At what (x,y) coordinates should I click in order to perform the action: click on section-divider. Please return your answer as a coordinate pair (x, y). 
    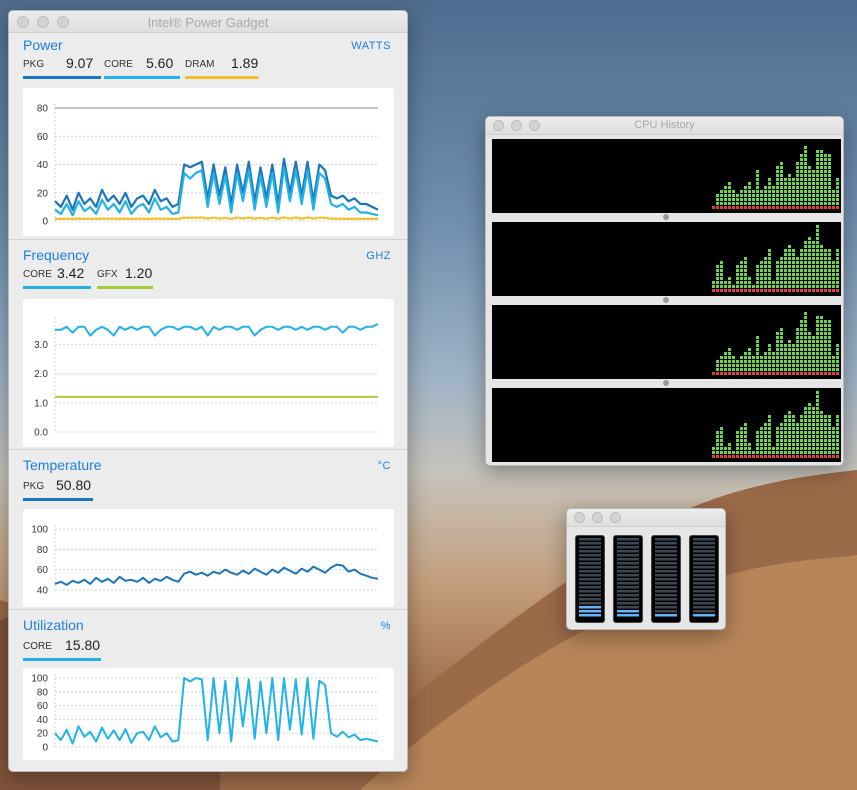
    Looking at the image, I should click on (208, 449).